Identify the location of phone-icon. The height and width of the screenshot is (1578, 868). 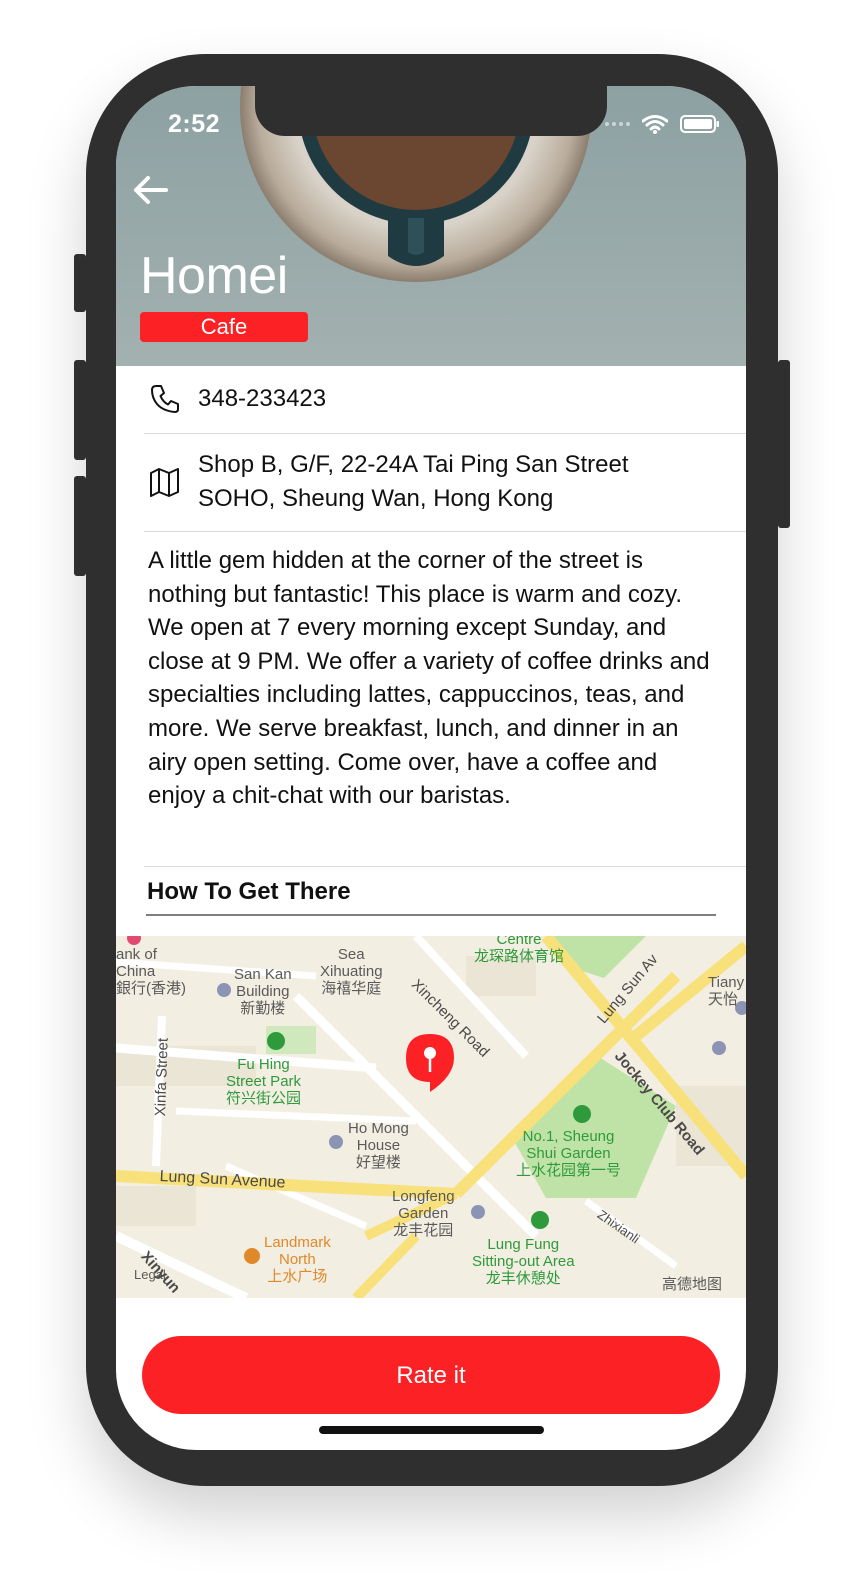
(165, 399).